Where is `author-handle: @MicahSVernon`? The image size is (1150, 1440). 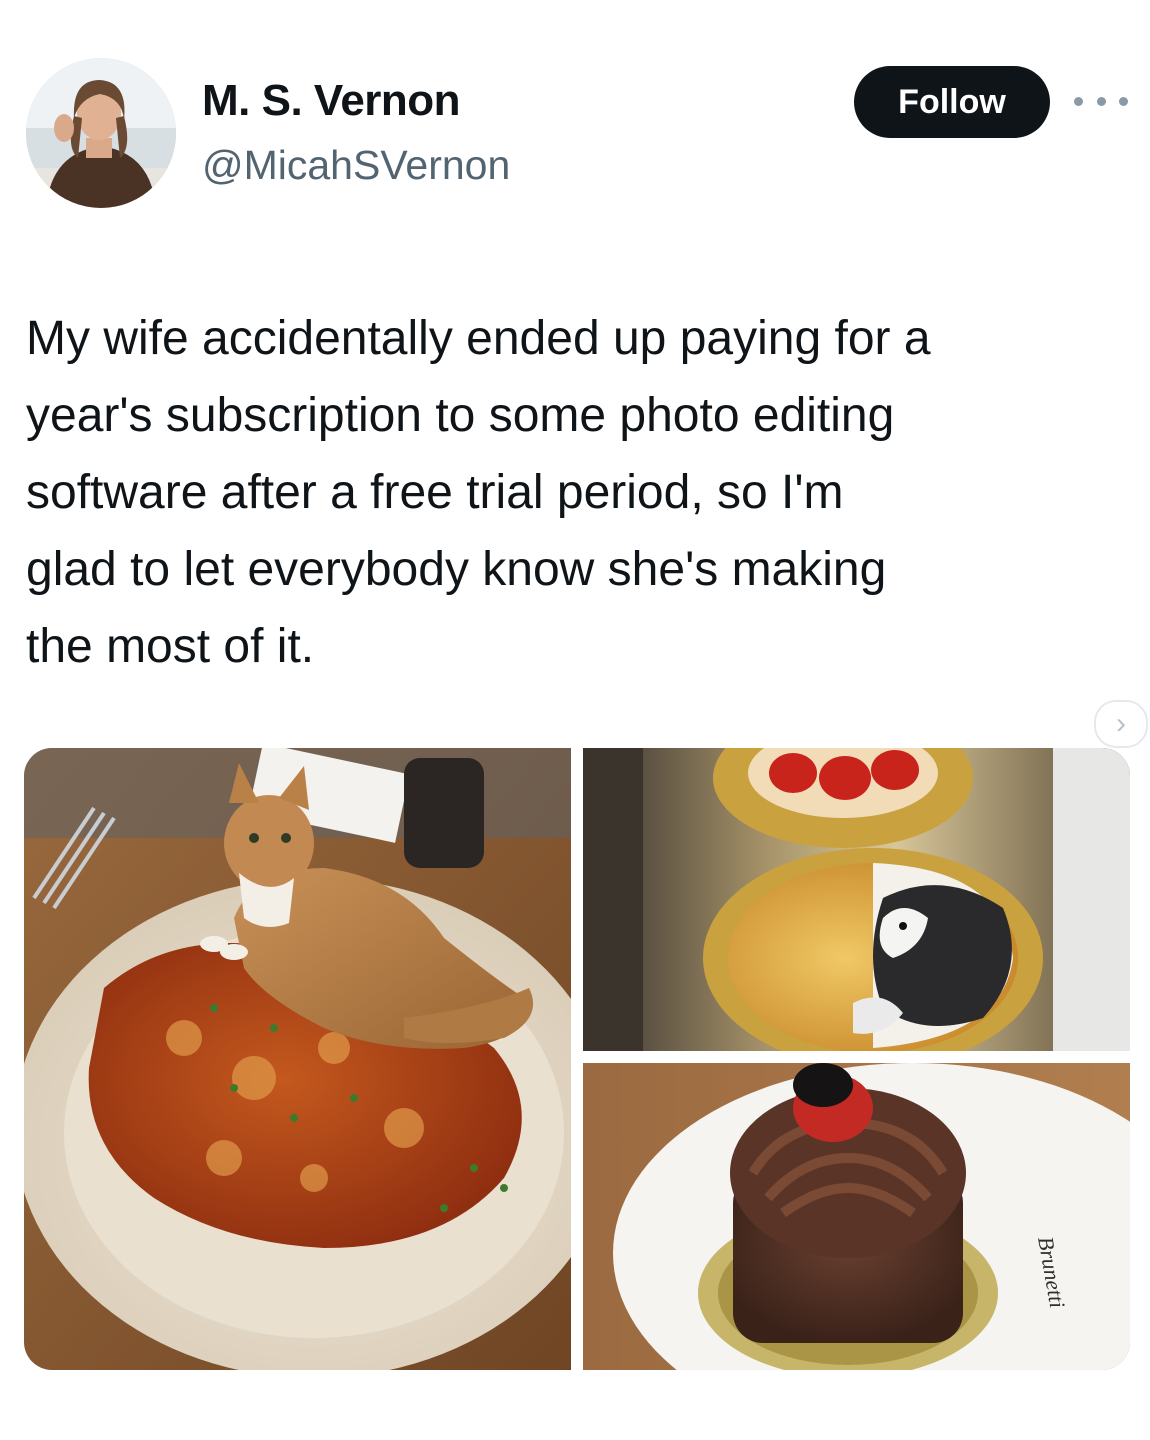
author-handle: @MicahSVernon is located at coordinates (356, 165).